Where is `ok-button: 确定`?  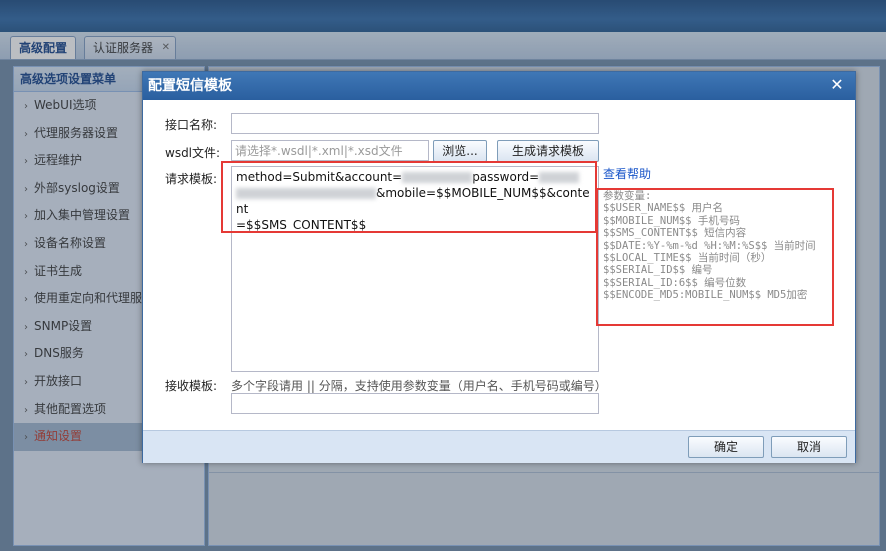 ok-button: 确定 is located at coordinates (726, 447).